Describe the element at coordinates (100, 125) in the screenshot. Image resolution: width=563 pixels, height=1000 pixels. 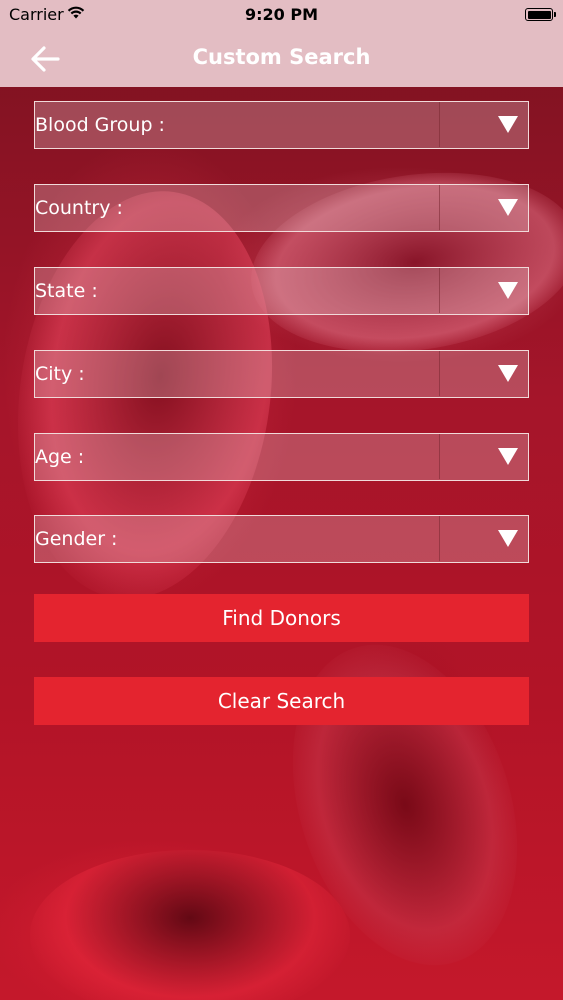
I see `blood-group-label: Blood Group :` at that location.